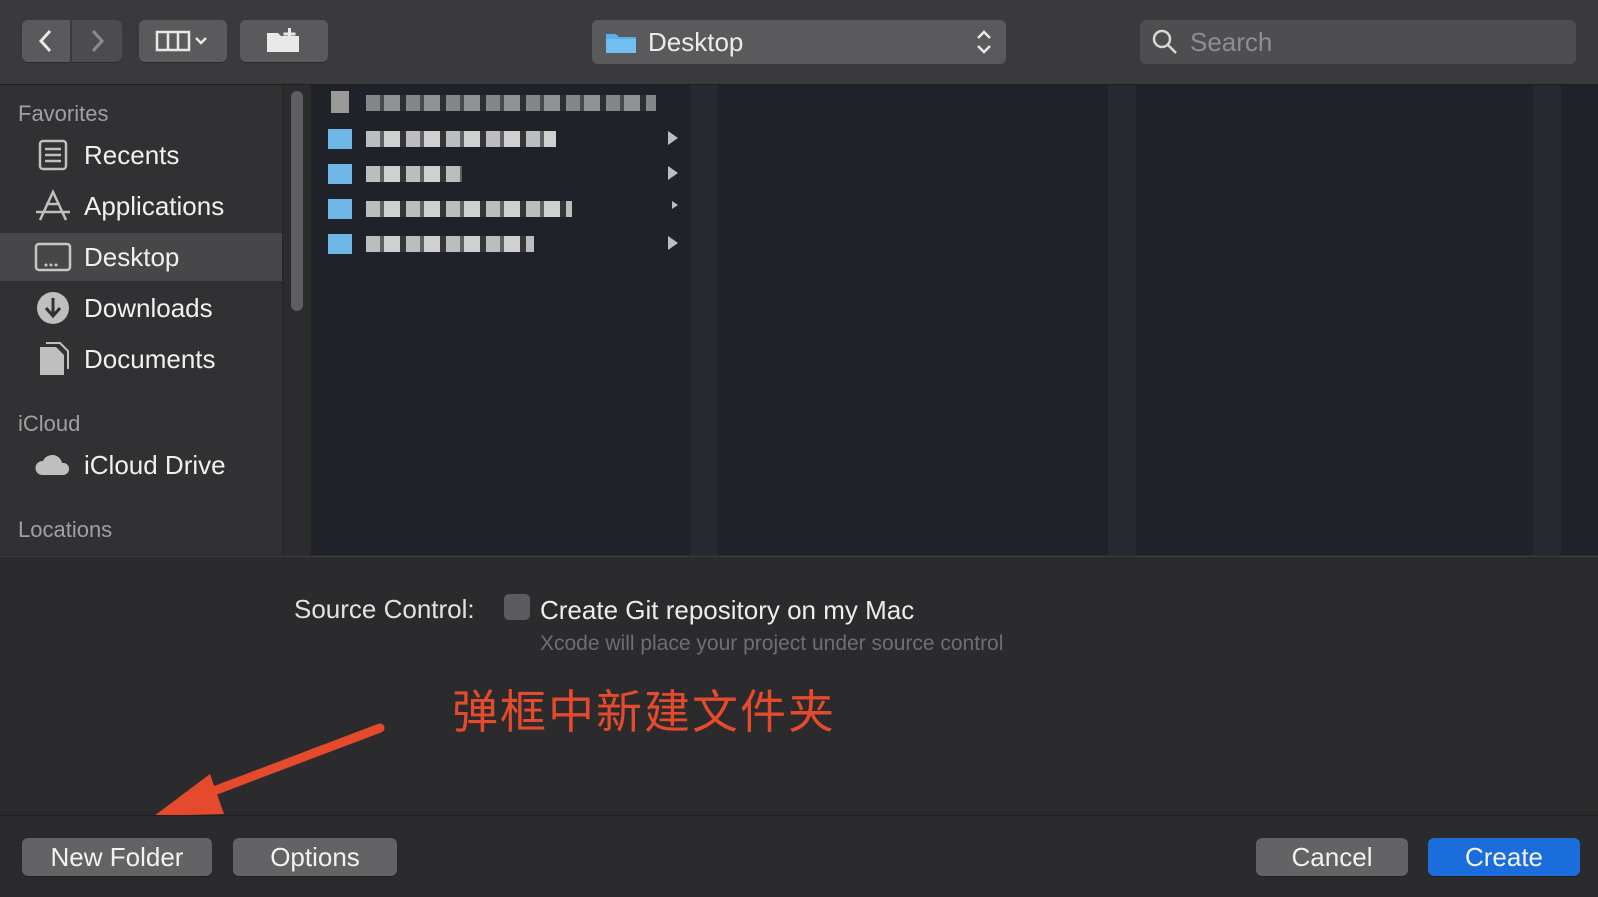 This screenshot has width=1598, height=897. What do you see at coordinates (150, 358) in the screenshot?
I see `sidebar-item-label: Documents` at bounding box center [150, 358].